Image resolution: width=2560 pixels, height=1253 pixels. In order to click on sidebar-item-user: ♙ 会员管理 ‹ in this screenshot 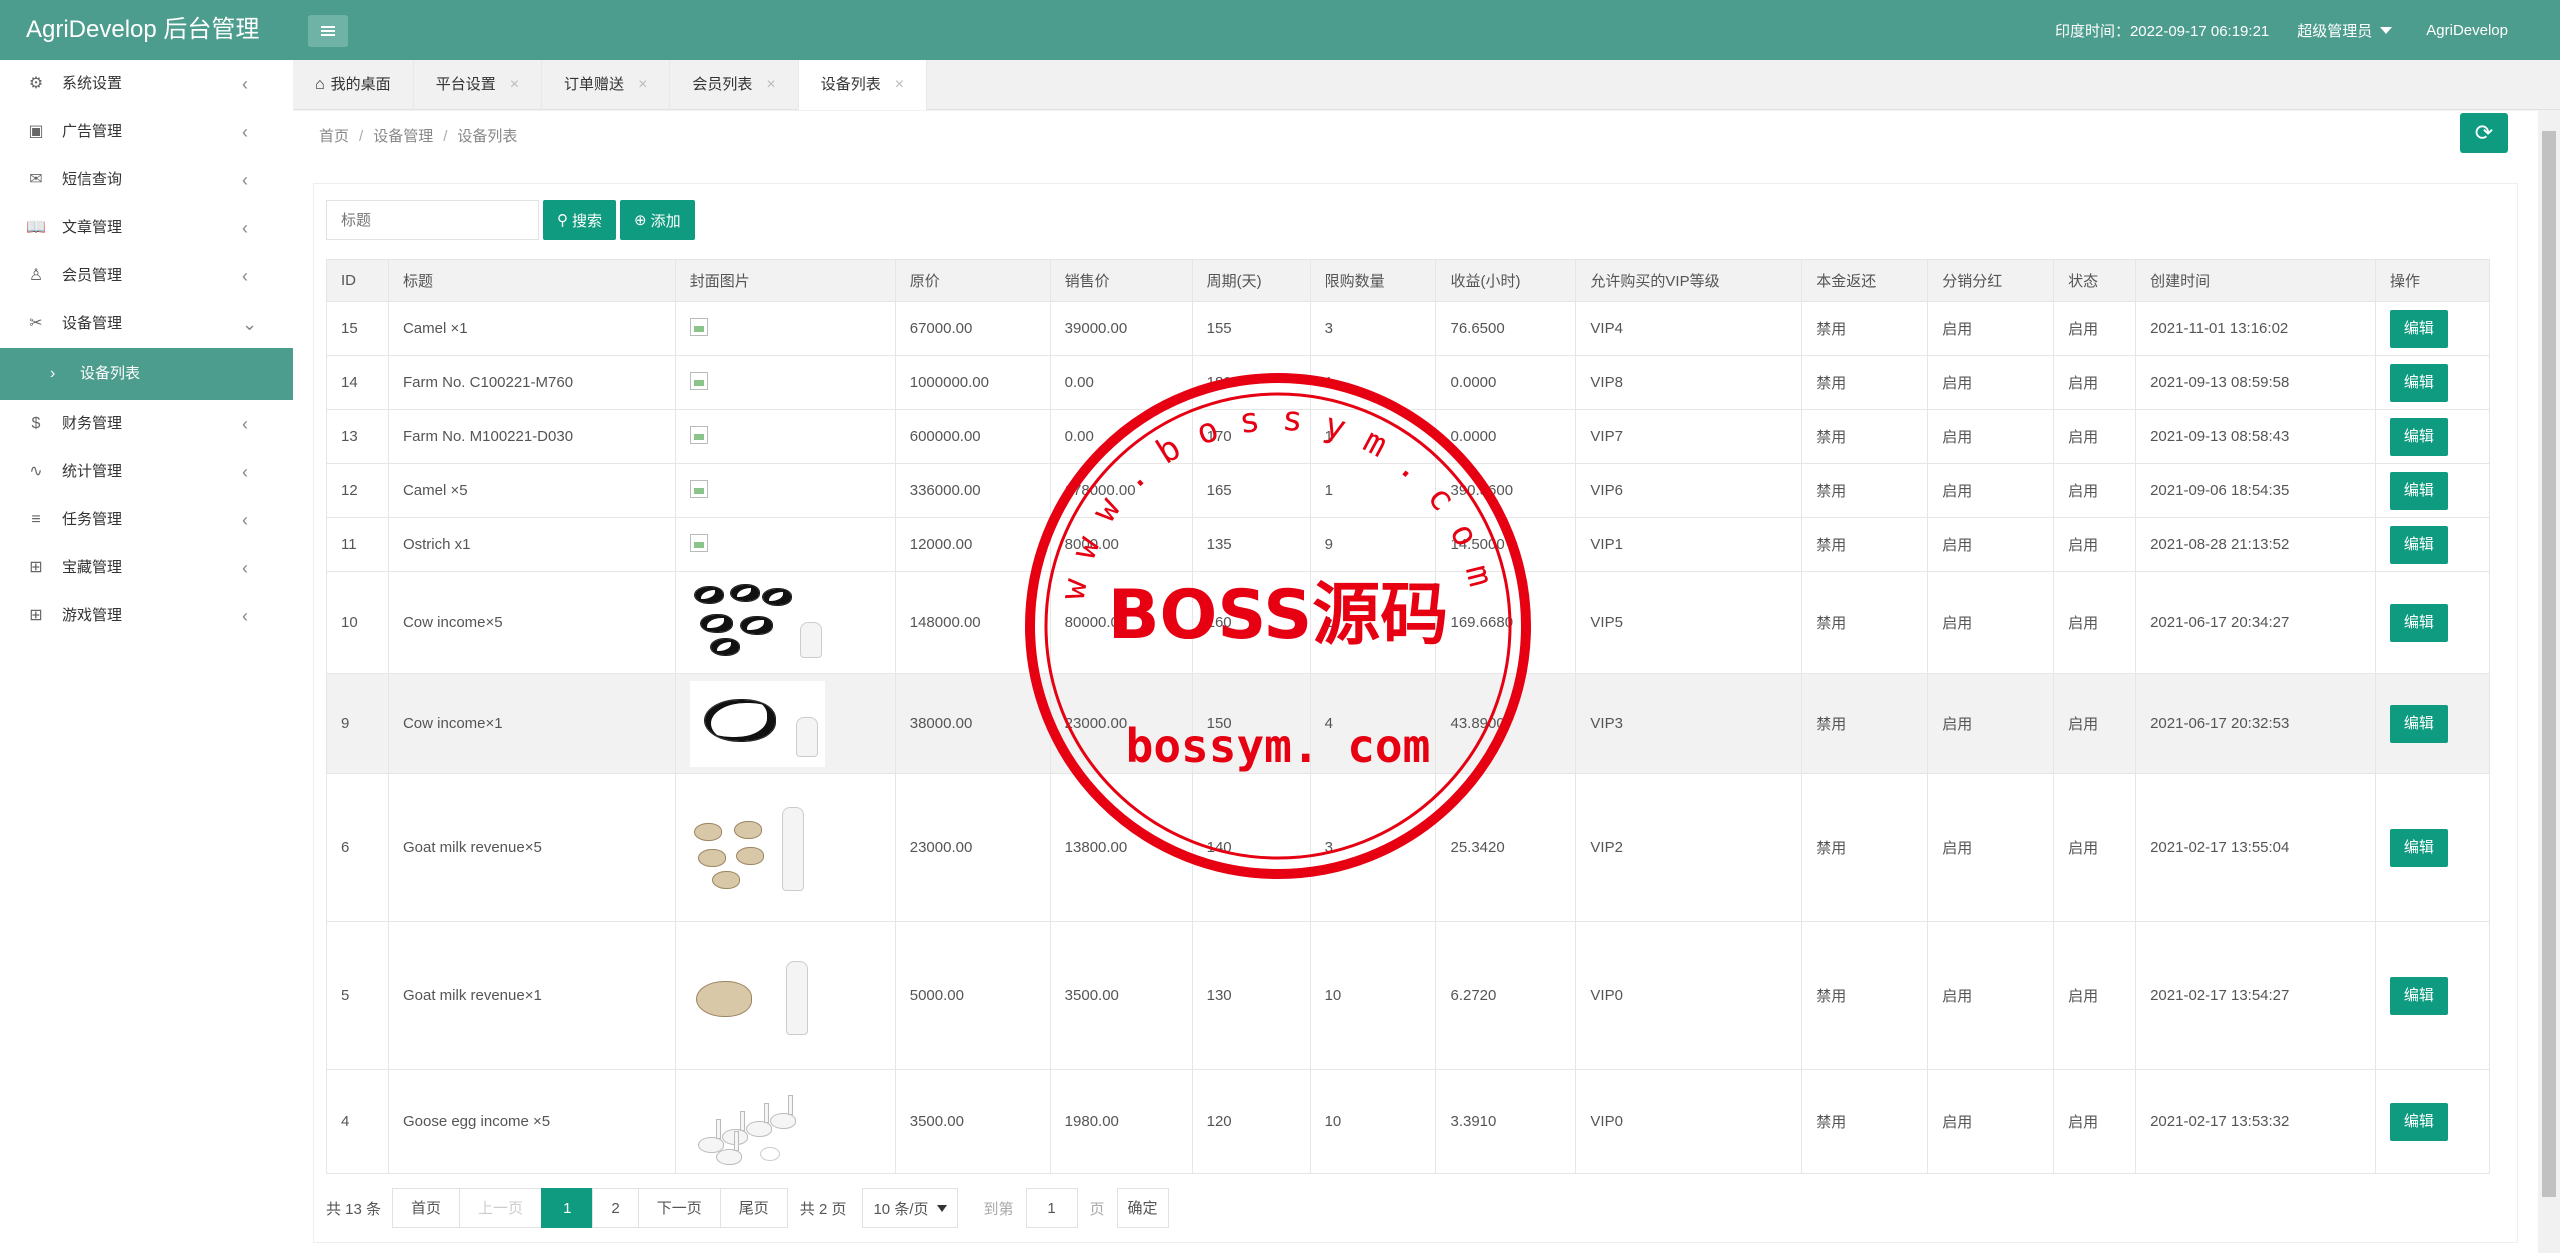, I will do `click(146, 276)`.